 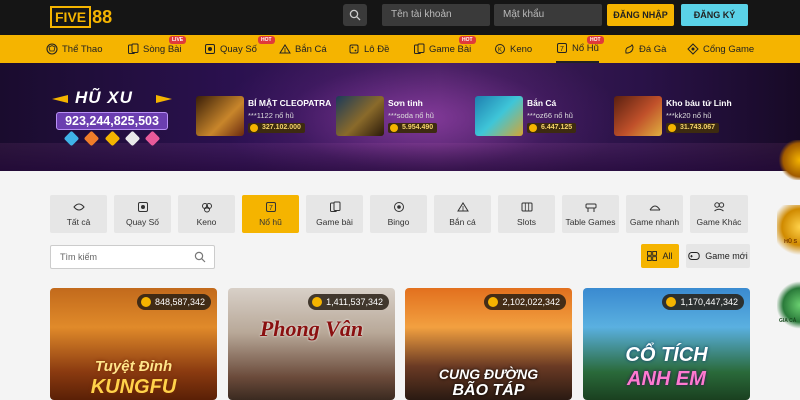 I want to click on category-tab-no-hu: 7 Nổ hũ, so click(x=270, y=214).